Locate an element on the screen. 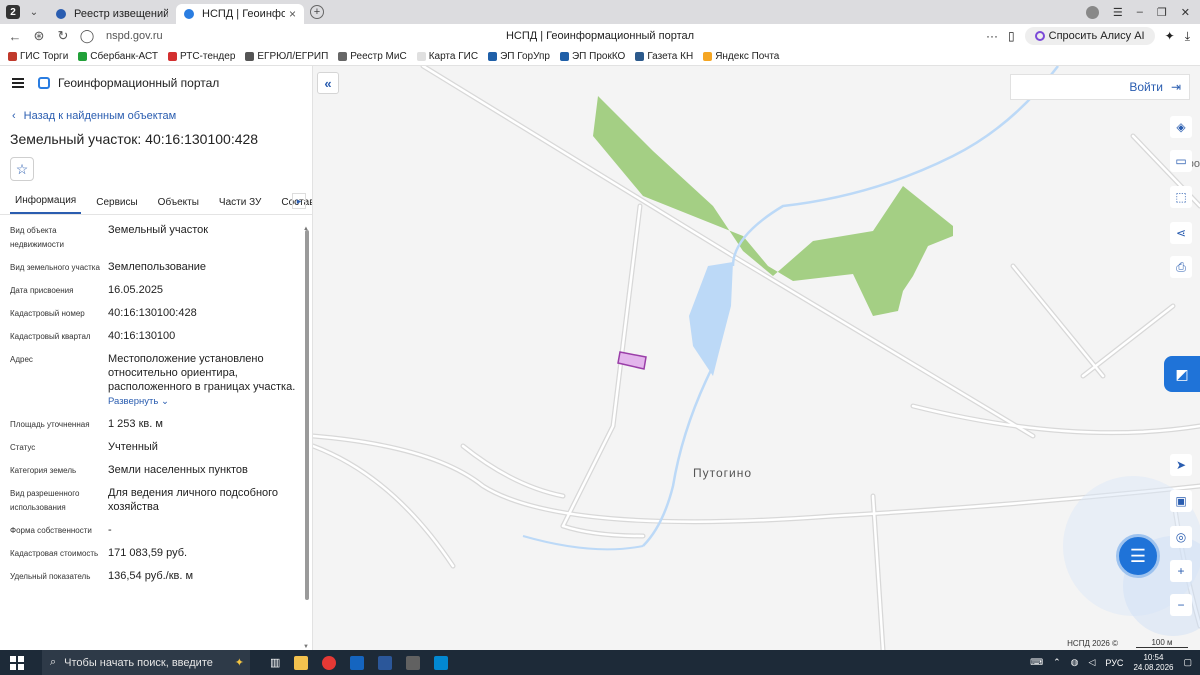  tabs-next-button: ▸ is located at coordinates (299, 201).